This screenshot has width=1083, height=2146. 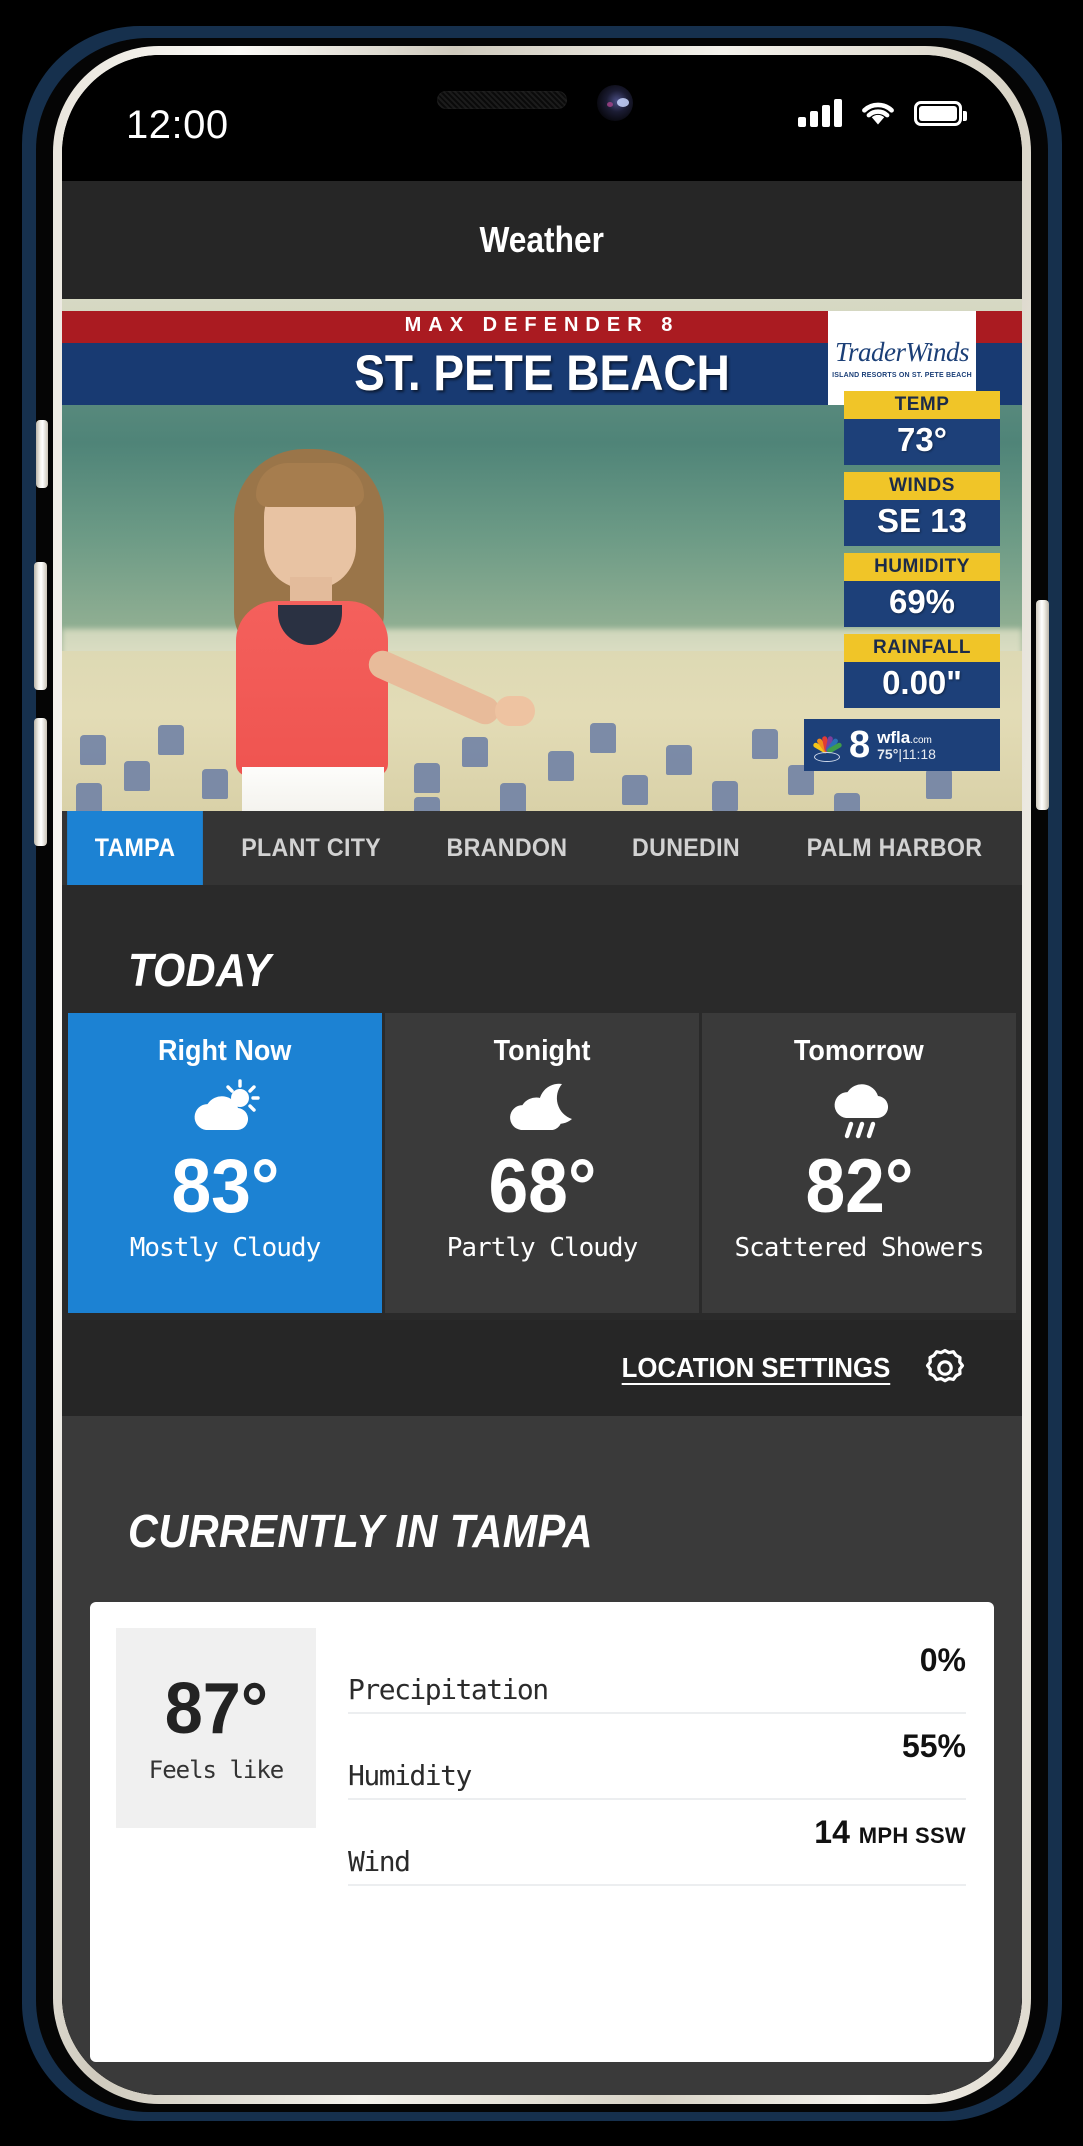 What do you see at coordinates (40, 782) in the screenshot?
I see `volume-down-button` at bounding box center [40, 782].